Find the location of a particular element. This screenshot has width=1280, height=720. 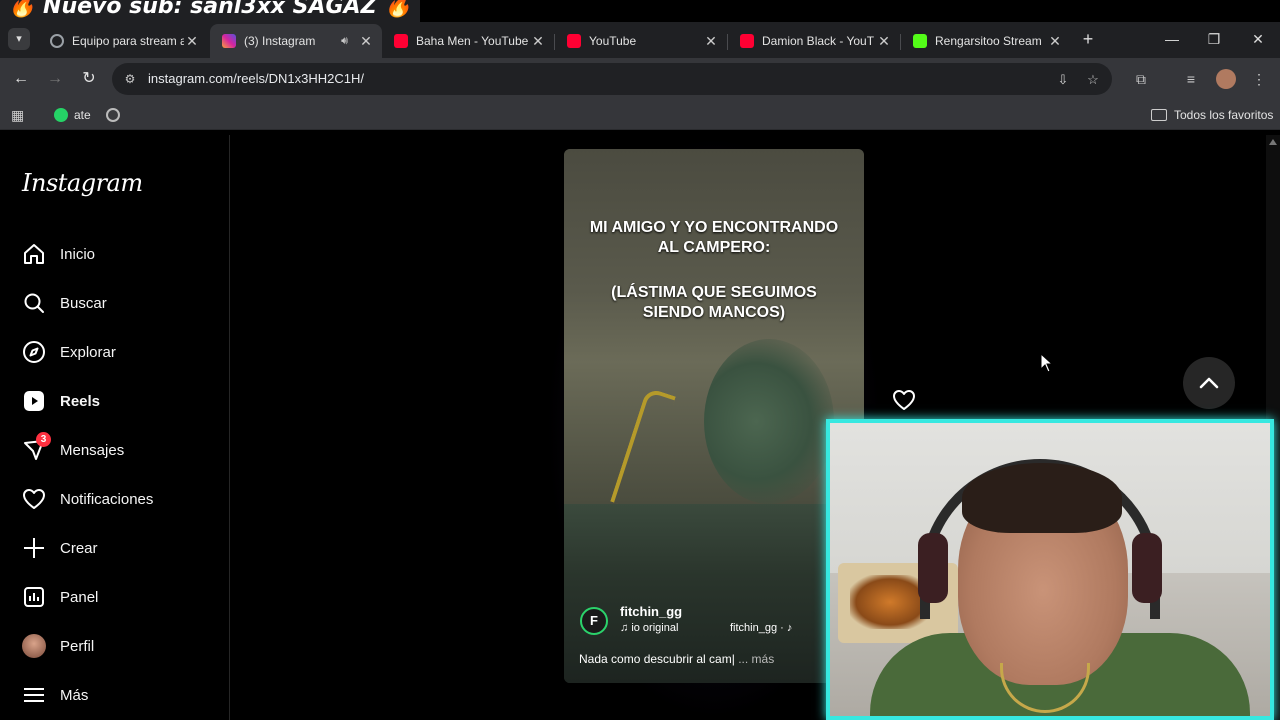

forward-button: → is located at coordinates (55, 79).